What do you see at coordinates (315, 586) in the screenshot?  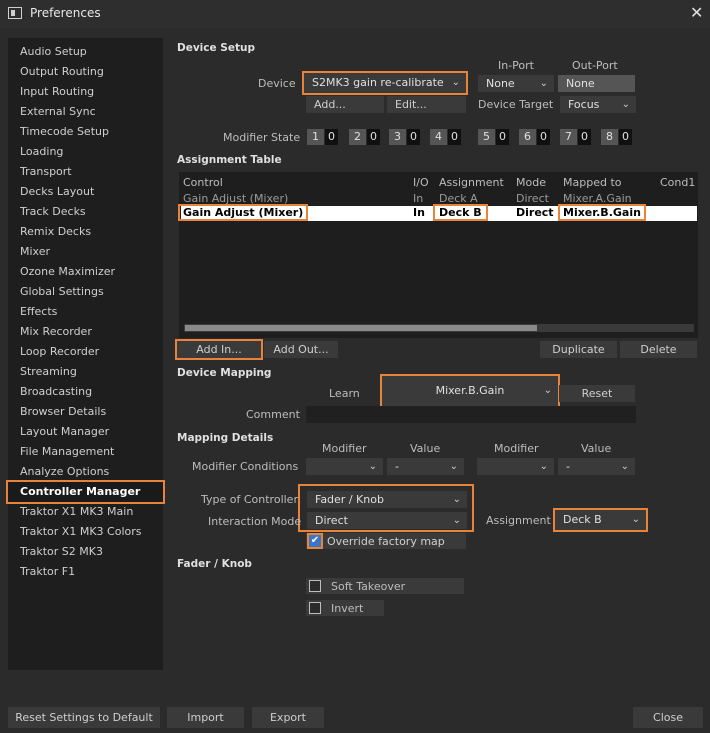 I see `soft-takeover-checkbox` at bounding box center [315, 586].